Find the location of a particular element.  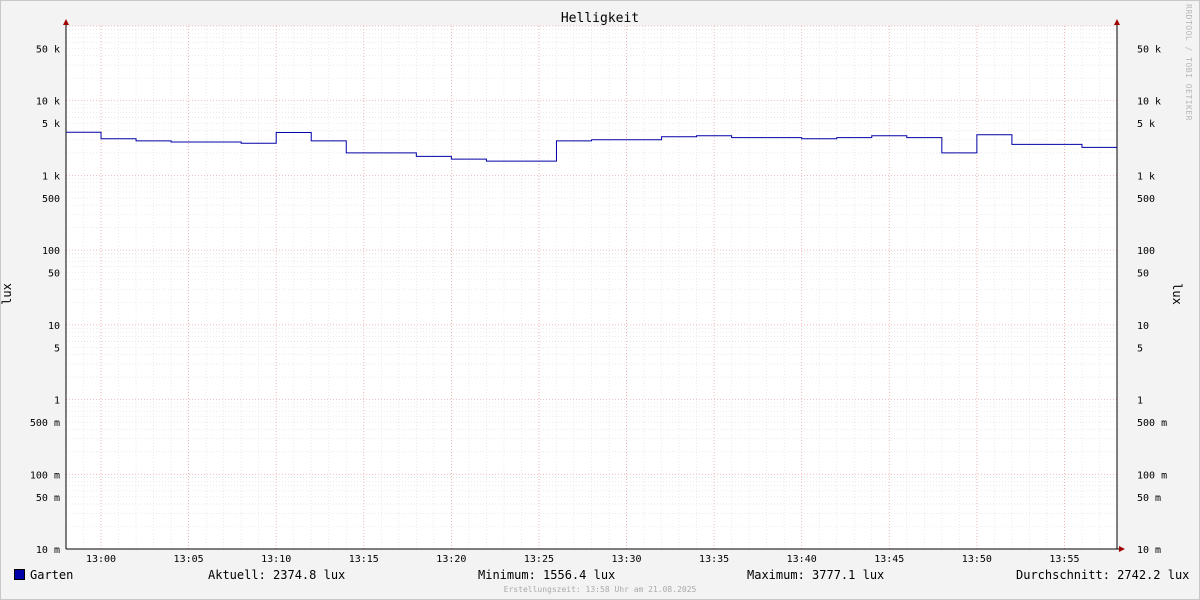

y-tick-label-right: 1 is located at coordinates (1140, 401).